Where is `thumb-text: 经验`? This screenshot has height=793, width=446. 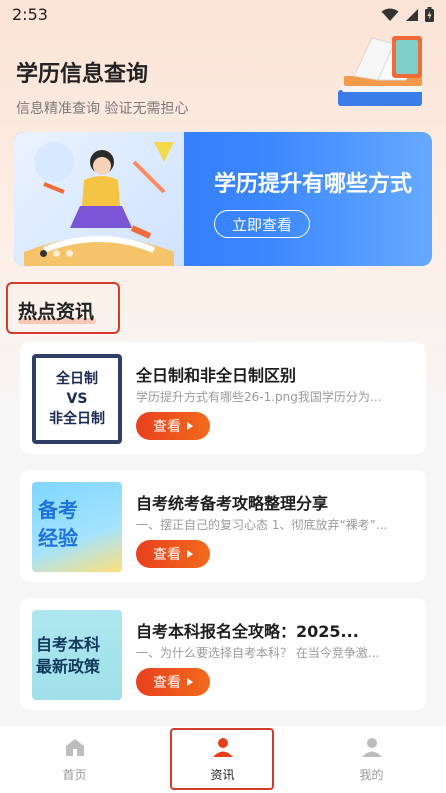 thumb-text: 经验 is located at coordinates (58, 538).